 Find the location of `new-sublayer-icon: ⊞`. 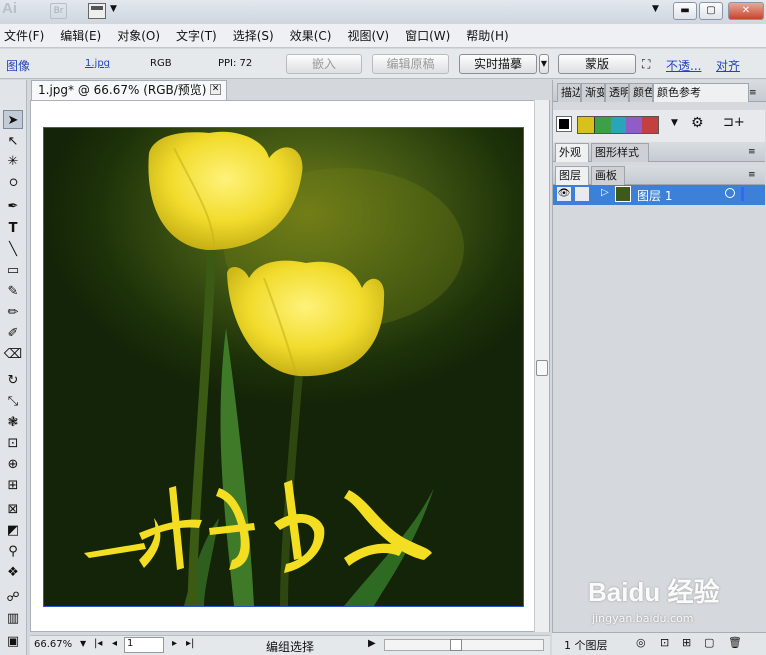

new-sublayer-icon: ⊞ is located at coordinates (686, 642).